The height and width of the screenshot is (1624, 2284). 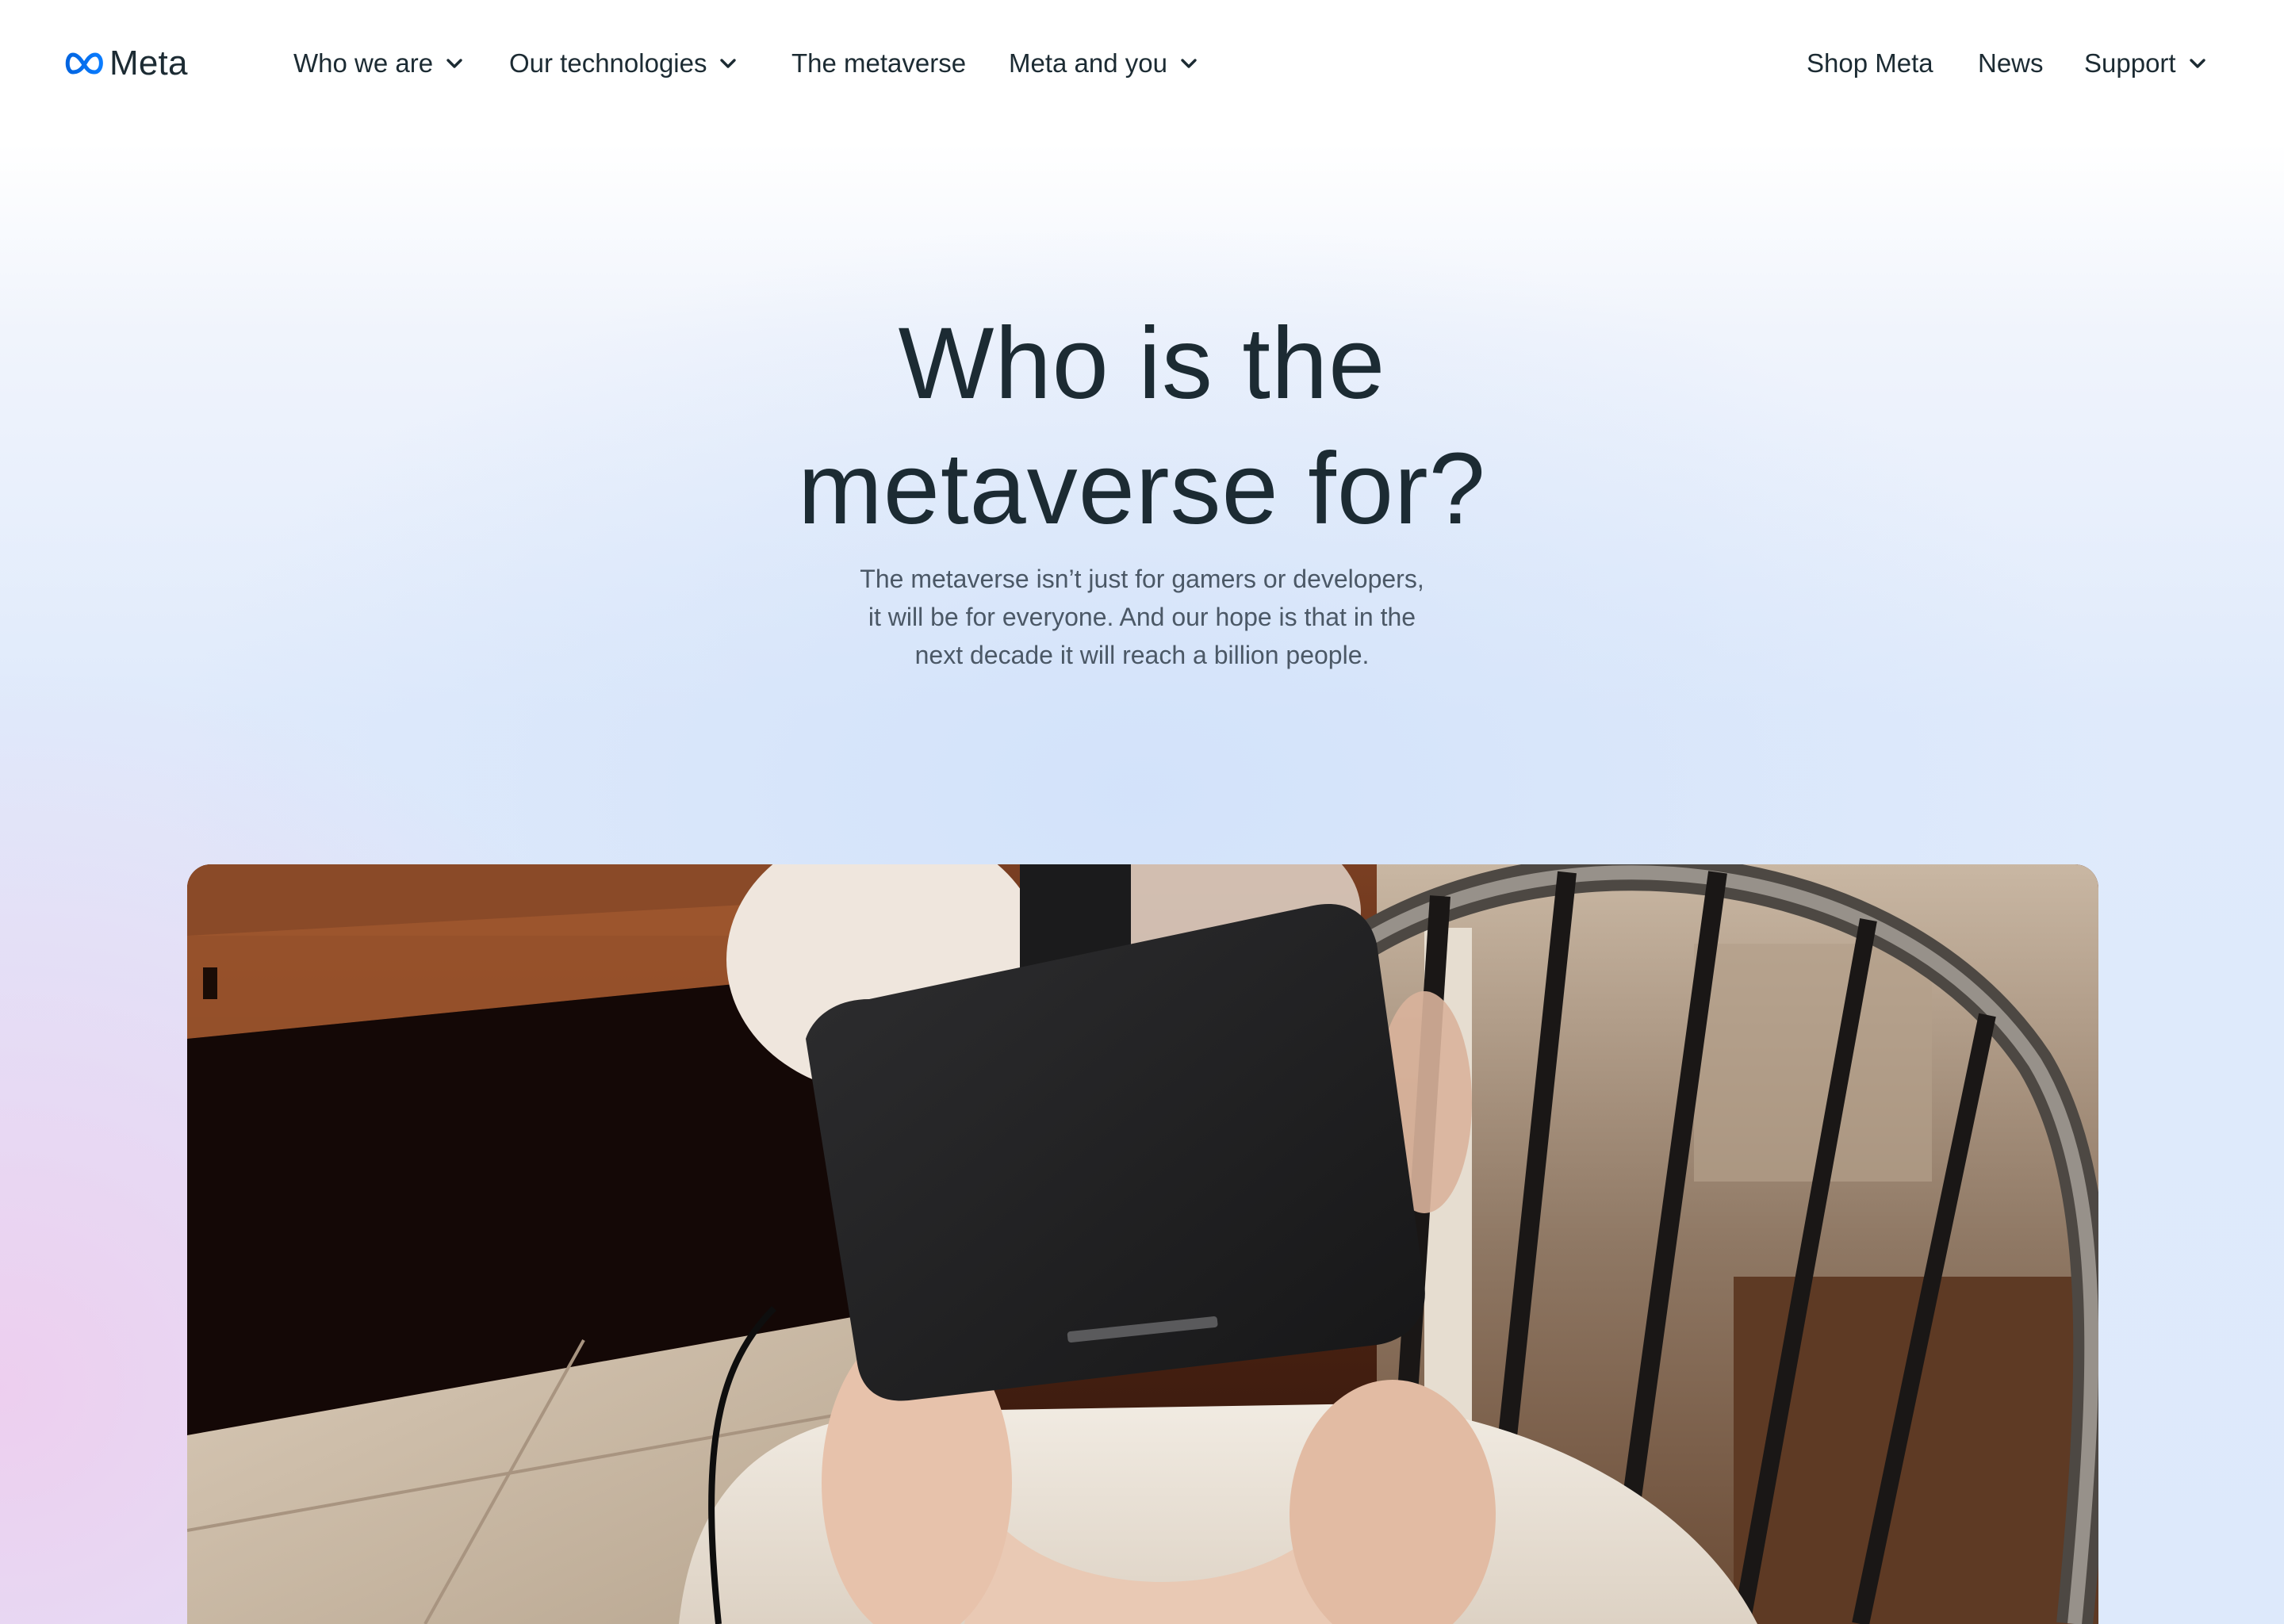 I want to click on nav-item-who-we-are: Who we are, so click(x=378, y=63).